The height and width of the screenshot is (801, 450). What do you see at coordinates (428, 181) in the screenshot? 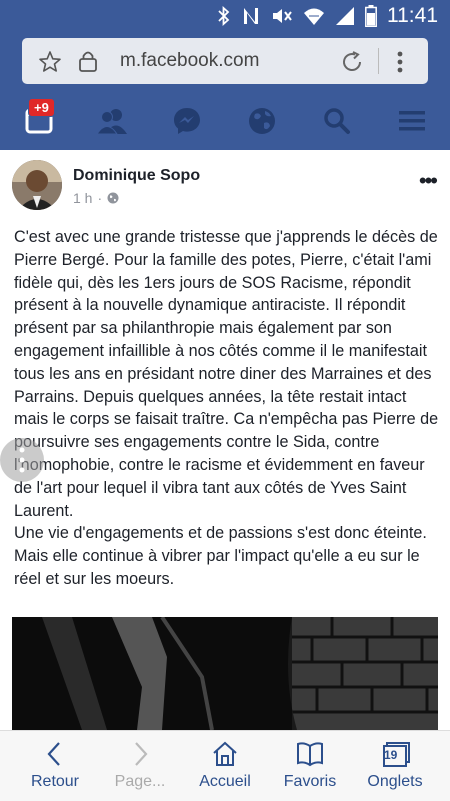
I see `more-options-icon: •••` at bounding box center [428, 181].